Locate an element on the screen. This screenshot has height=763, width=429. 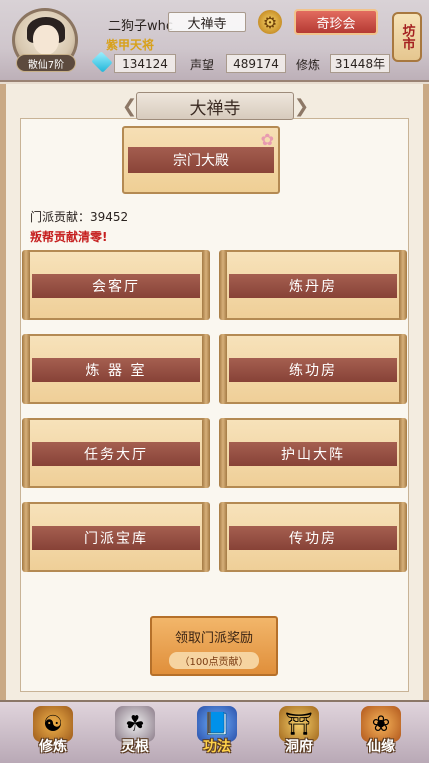
nav-item-cultivate: ☯ 修炼 is located at coordinates (53, 734).